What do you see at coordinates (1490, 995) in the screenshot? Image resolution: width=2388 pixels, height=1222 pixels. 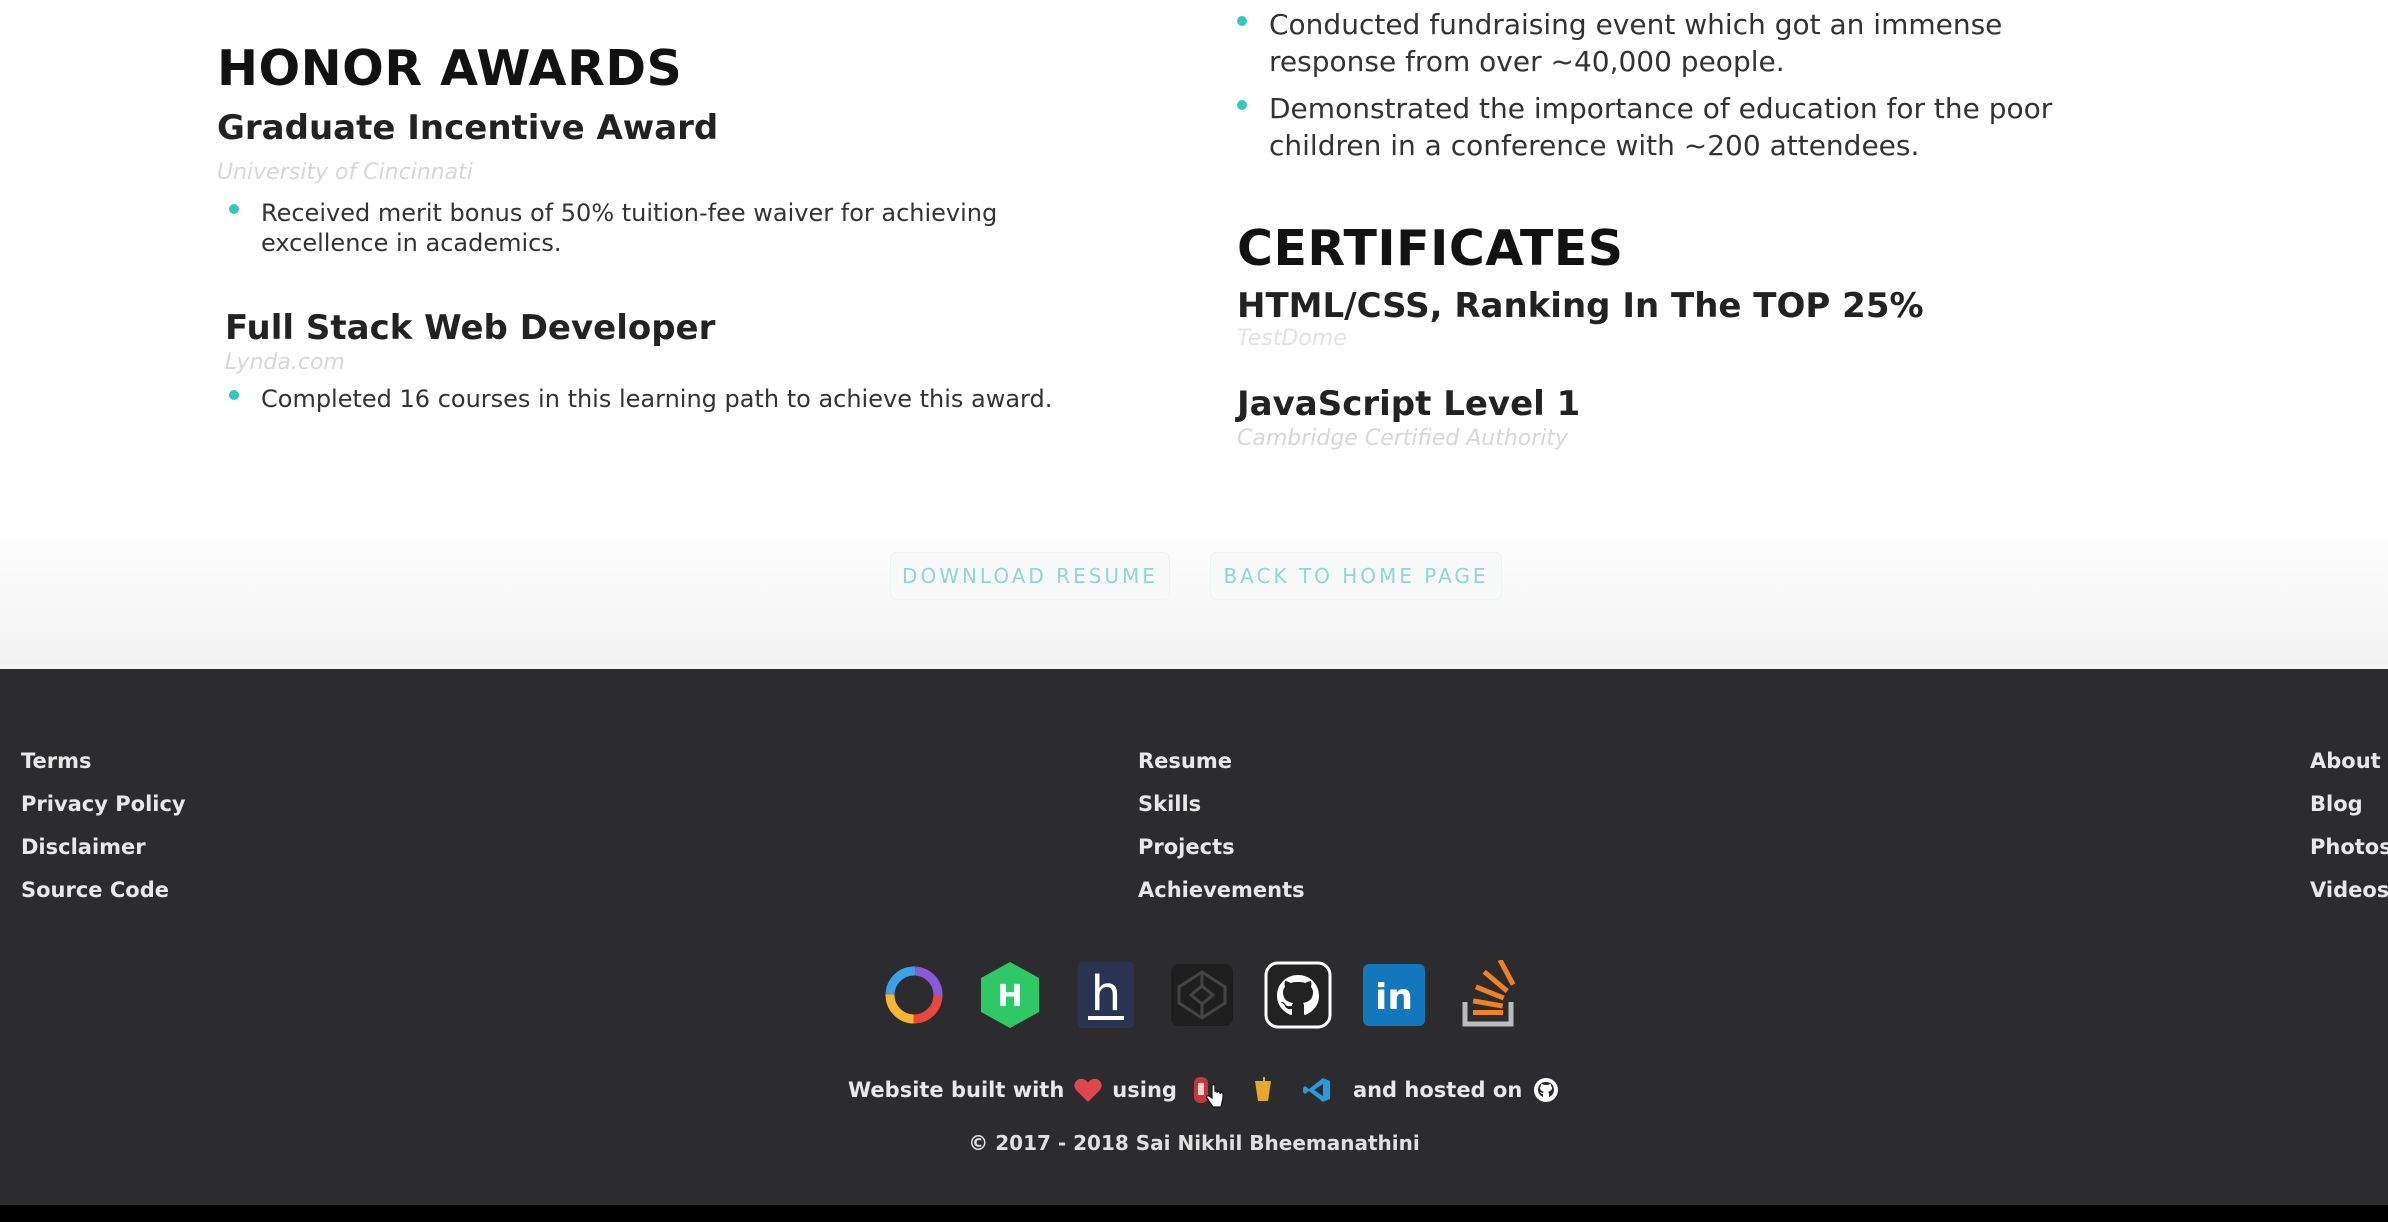 I see `stackoverflow-icon` at bounding box center [1490, 995].